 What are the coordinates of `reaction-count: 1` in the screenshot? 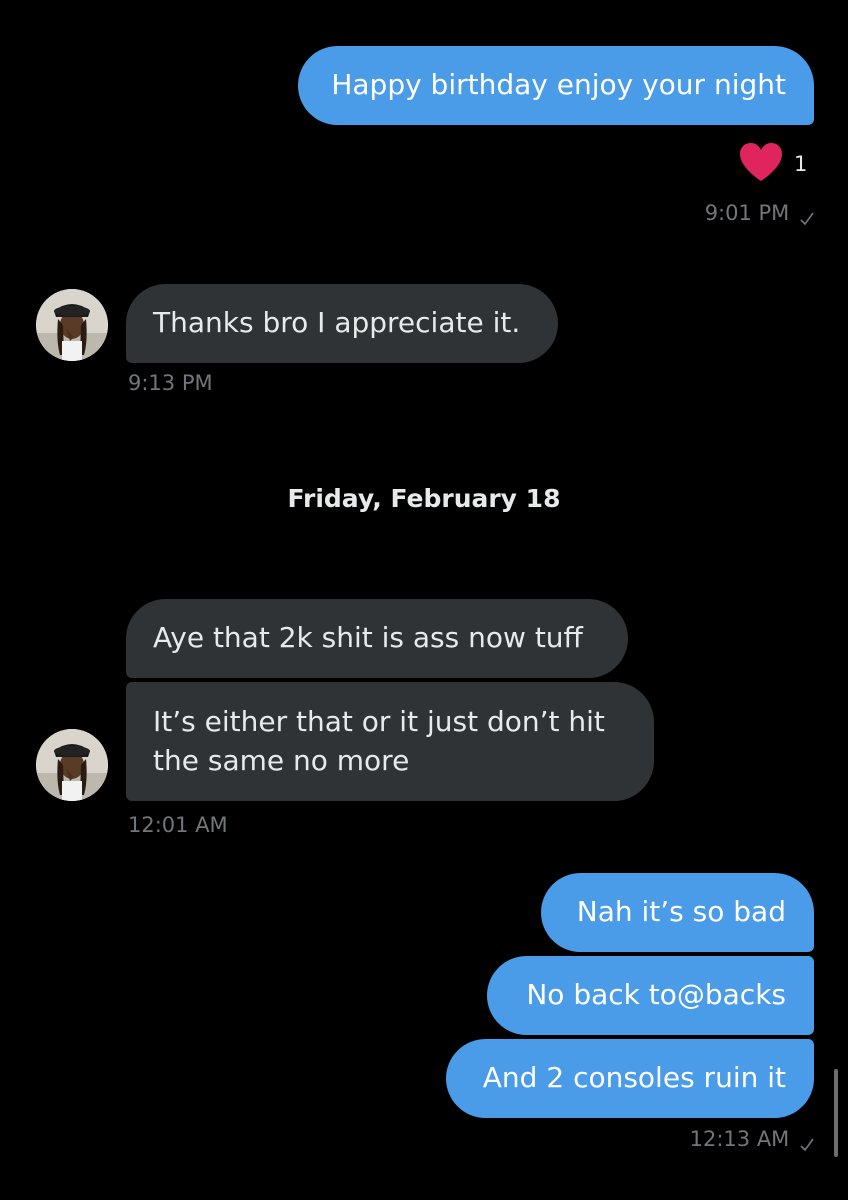 It's located at (801, 164).